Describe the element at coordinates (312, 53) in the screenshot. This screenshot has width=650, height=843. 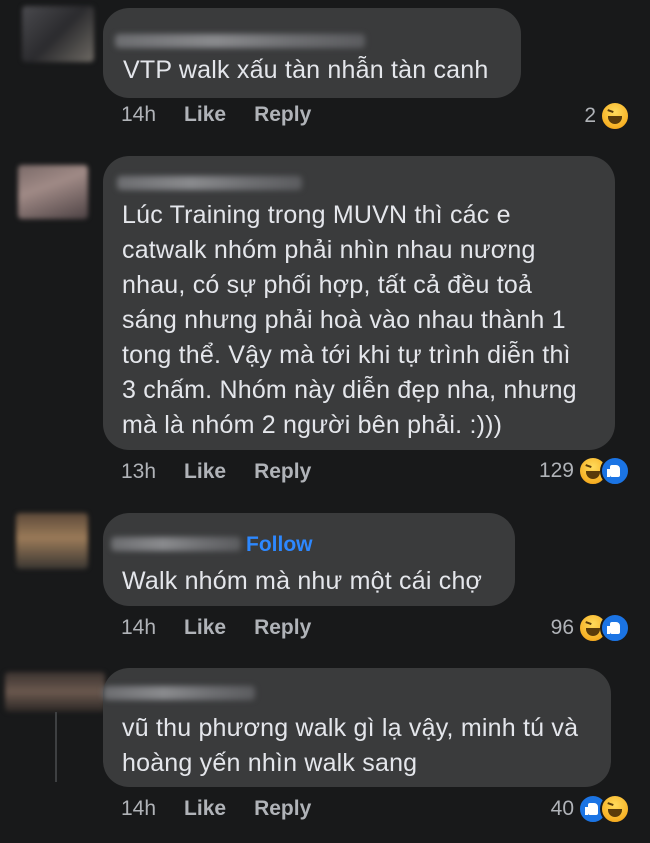
I see `comment-bubble: VTP walk xấu tàn nhẫn tàn canh` at that location.